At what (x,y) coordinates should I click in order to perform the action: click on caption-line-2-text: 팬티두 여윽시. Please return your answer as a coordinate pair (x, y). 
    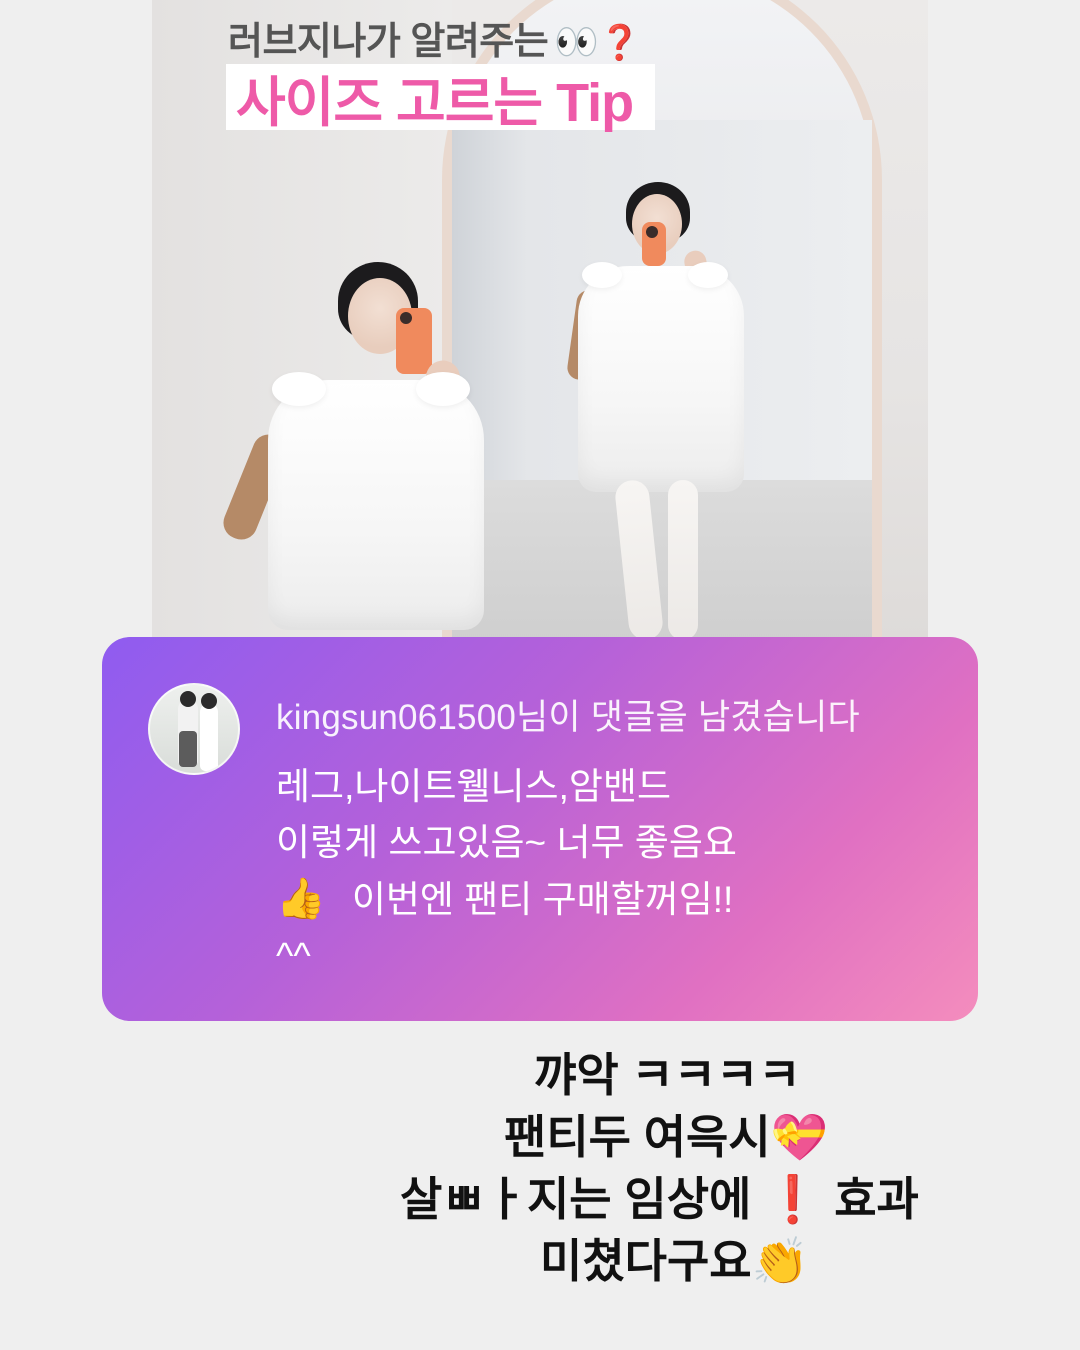
    Looking at the image, I should click on (637, 1137).